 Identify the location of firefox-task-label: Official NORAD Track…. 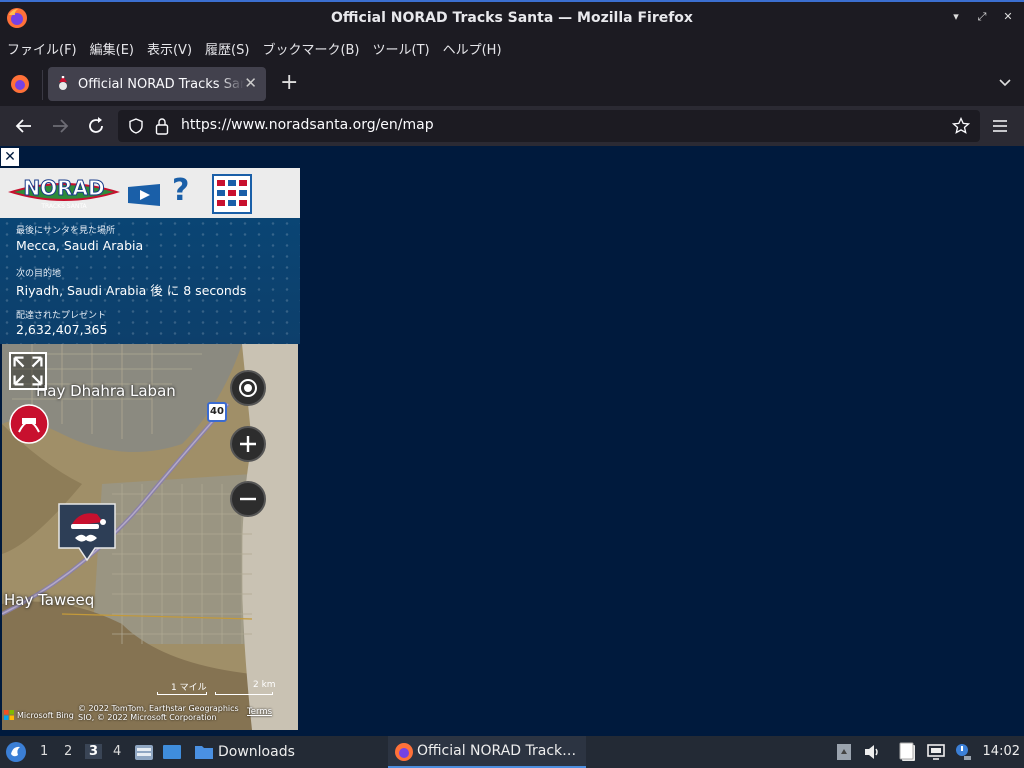
(497, 751).